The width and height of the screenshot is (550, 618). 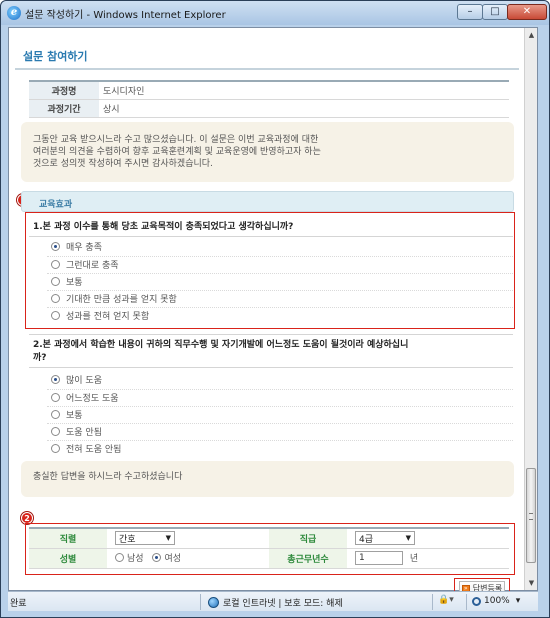 What do you see at coordinates (531, 583) in the screenshot?
I see `scroll-down-icon: ▼` at bounding box center [531, 583].